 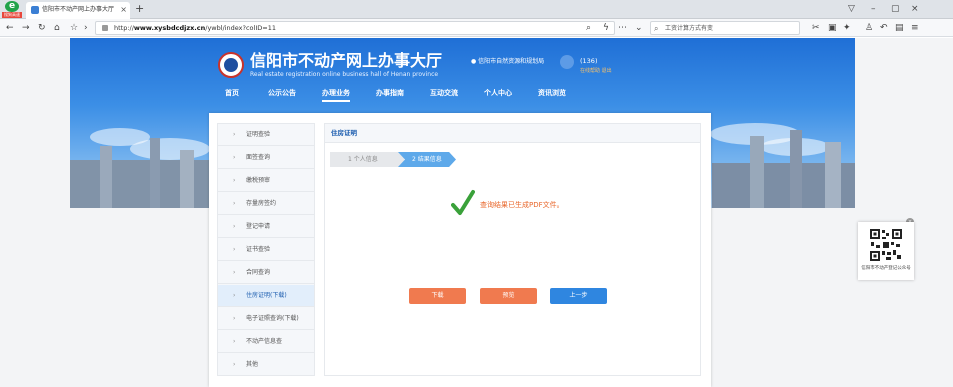 I want to click on user-name: (136), so click(x=589, y=61).